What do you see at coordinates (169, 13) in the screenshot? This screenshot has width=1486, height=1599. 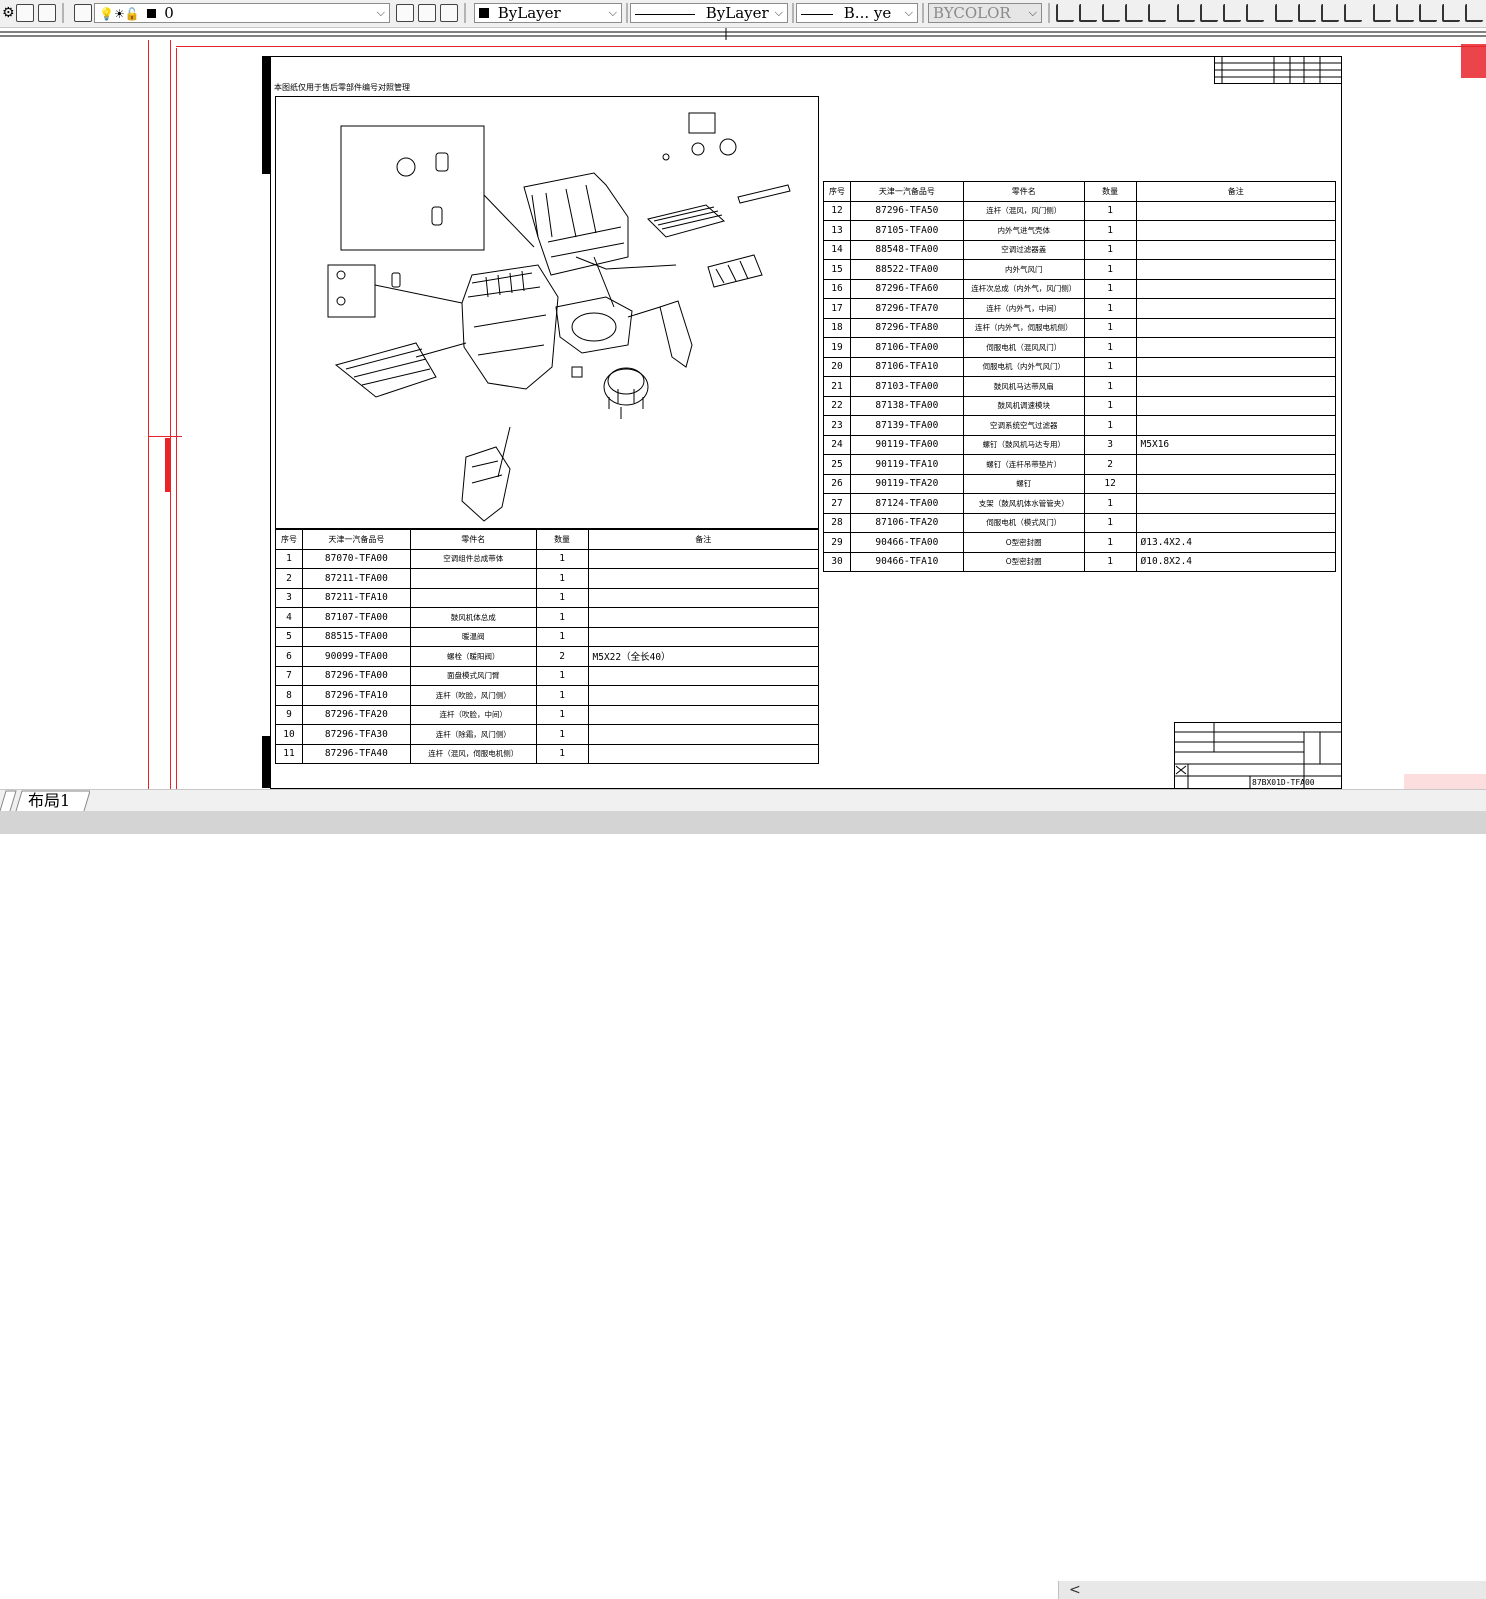 I see `layer-name: 0` at bounding box center [169, 13].